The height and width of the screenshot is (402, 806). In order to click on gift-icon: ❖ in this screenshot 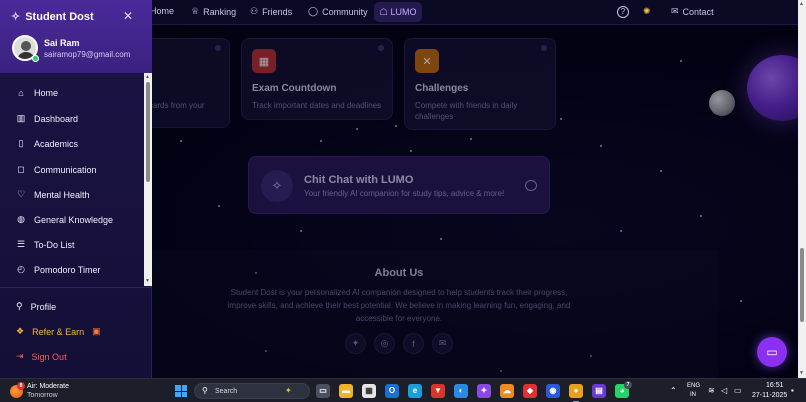, I will do `click(20, 331)`.